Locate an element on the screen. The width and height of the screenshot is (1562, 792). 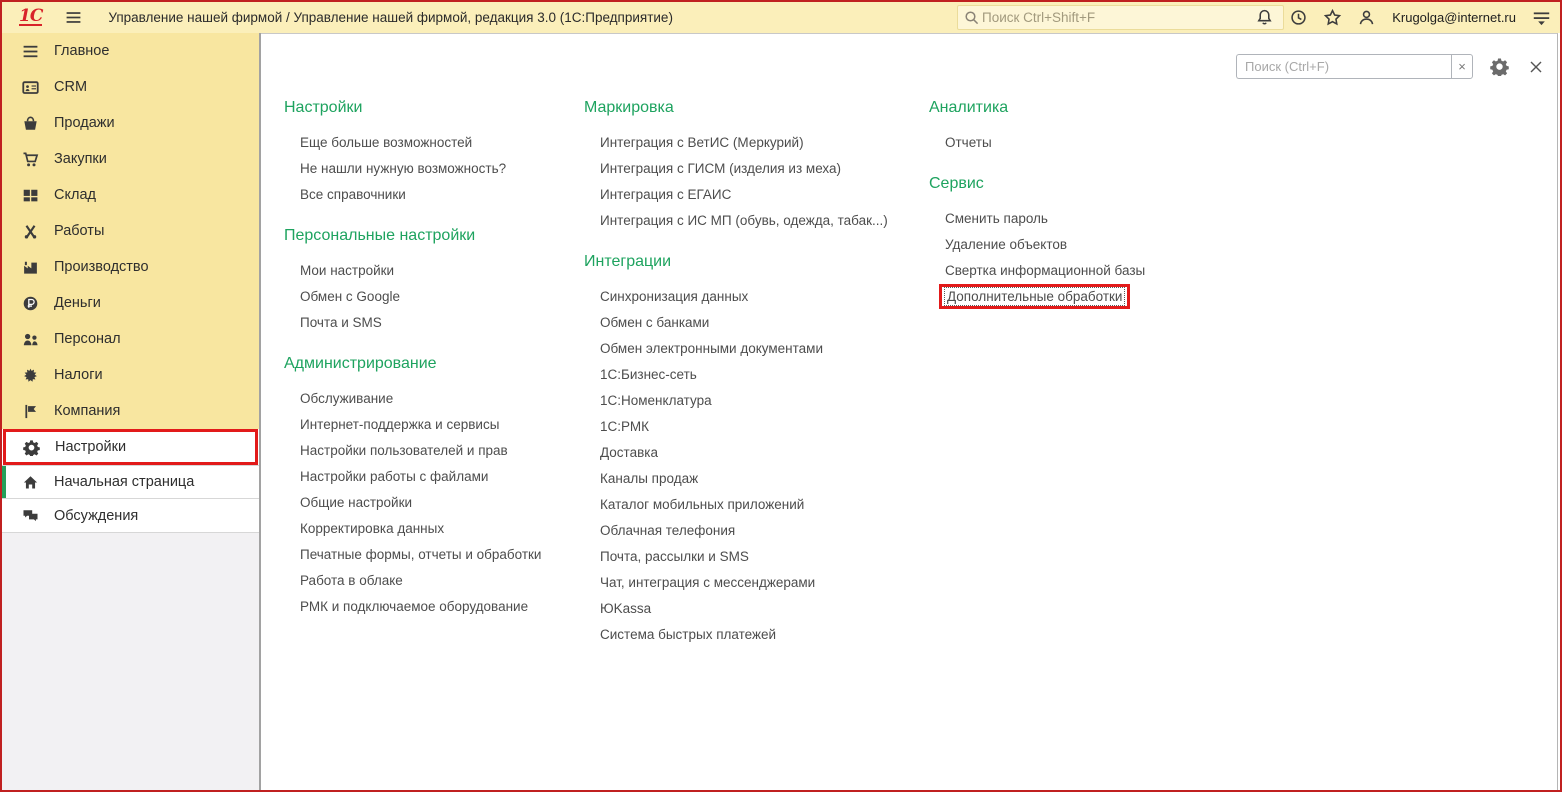
main-menu-icon is located at coordinates (73, 18).